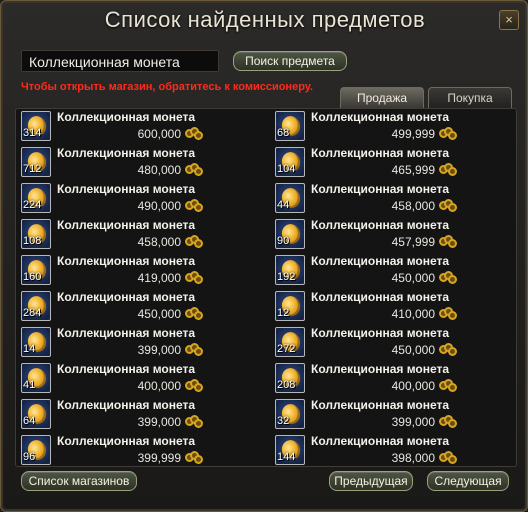 The width and height of the screenshot is (528, 512). Describe the element at coordinates (382, 97) in the screenshot. I see `tab-sell: Продажа` at that location.